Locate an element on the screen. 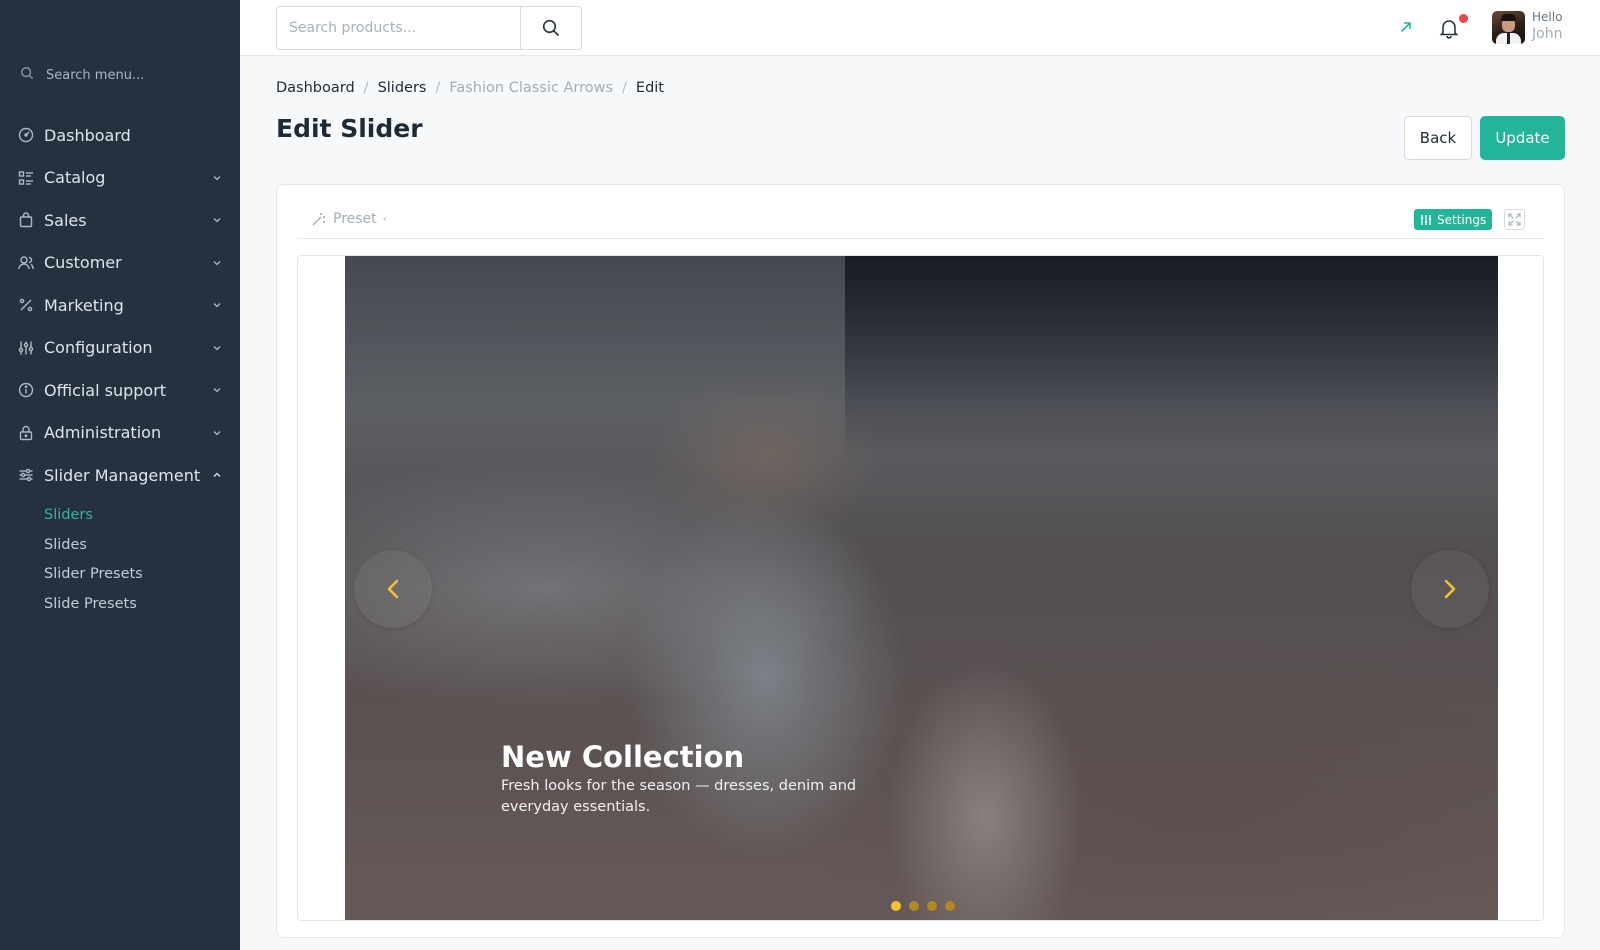 Image resolution: width=1600 pixels, height=950 pixels. slider-prev-button is located at coordinates (393, 589).